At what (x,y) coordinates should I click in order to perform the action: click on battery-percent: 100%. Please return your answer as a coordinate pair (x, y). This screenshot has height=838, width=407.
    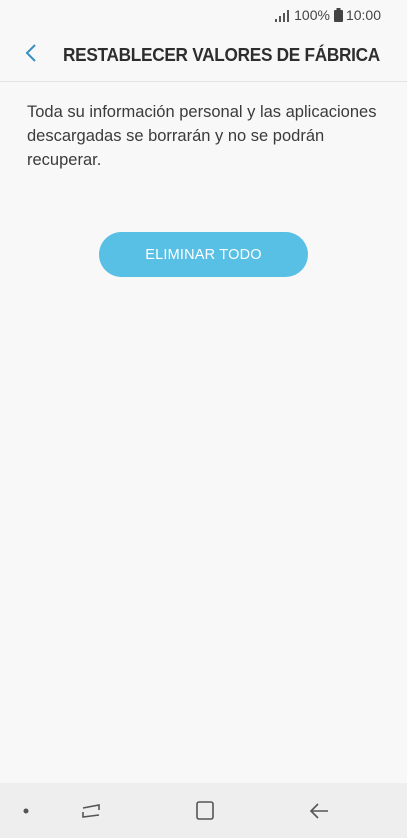
    Looking at the image, I should click on (312, 15).